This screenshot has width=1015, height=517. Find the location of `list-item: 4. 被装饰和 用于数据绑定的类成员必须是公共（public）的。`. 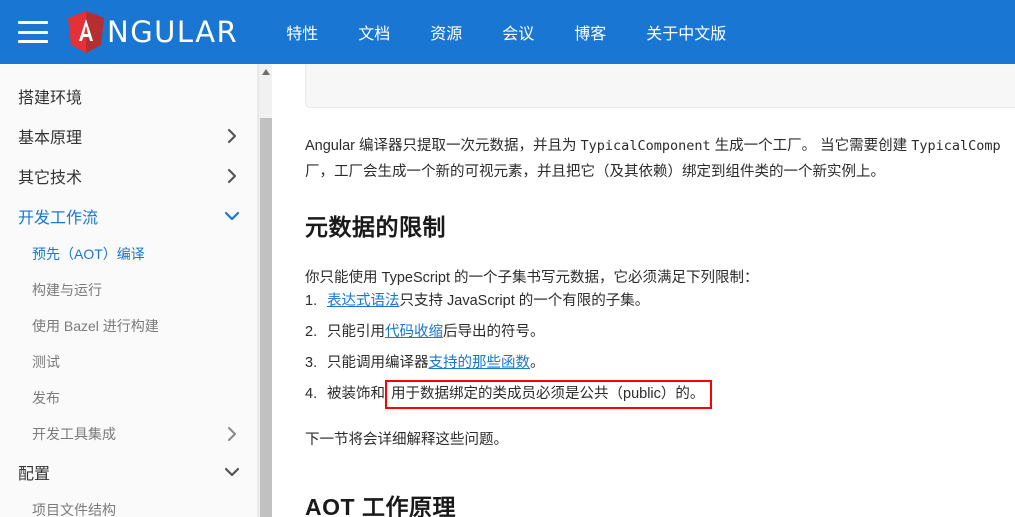

list-item: 4. 被装饰和 用于数据绑定的类成员必须是公共（public）的。 is located at coordinates (625, 394).